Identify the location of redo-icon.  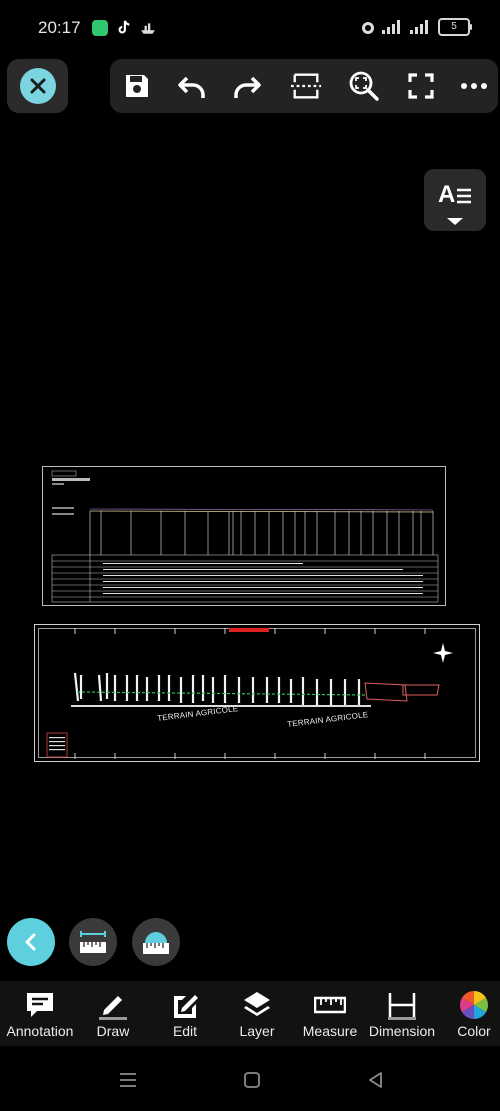
(247, 87).